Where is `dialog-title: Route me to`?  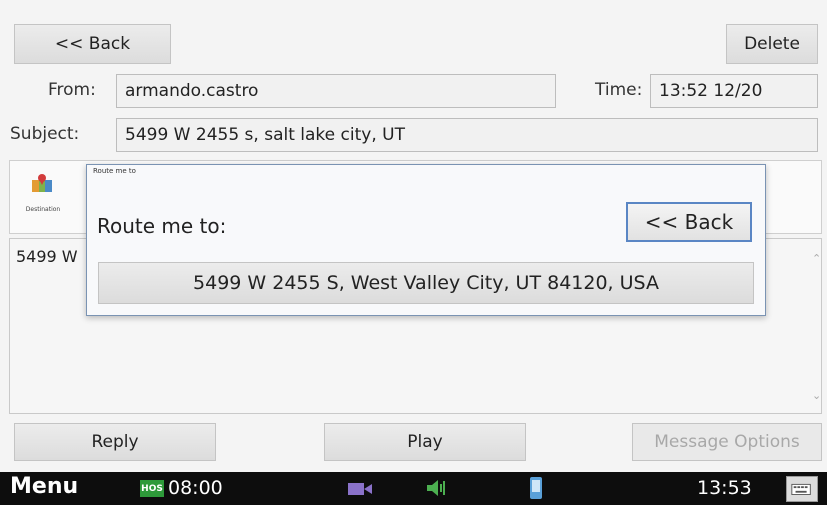
dialog-title: Route me to is located at coordinates (114, 171).